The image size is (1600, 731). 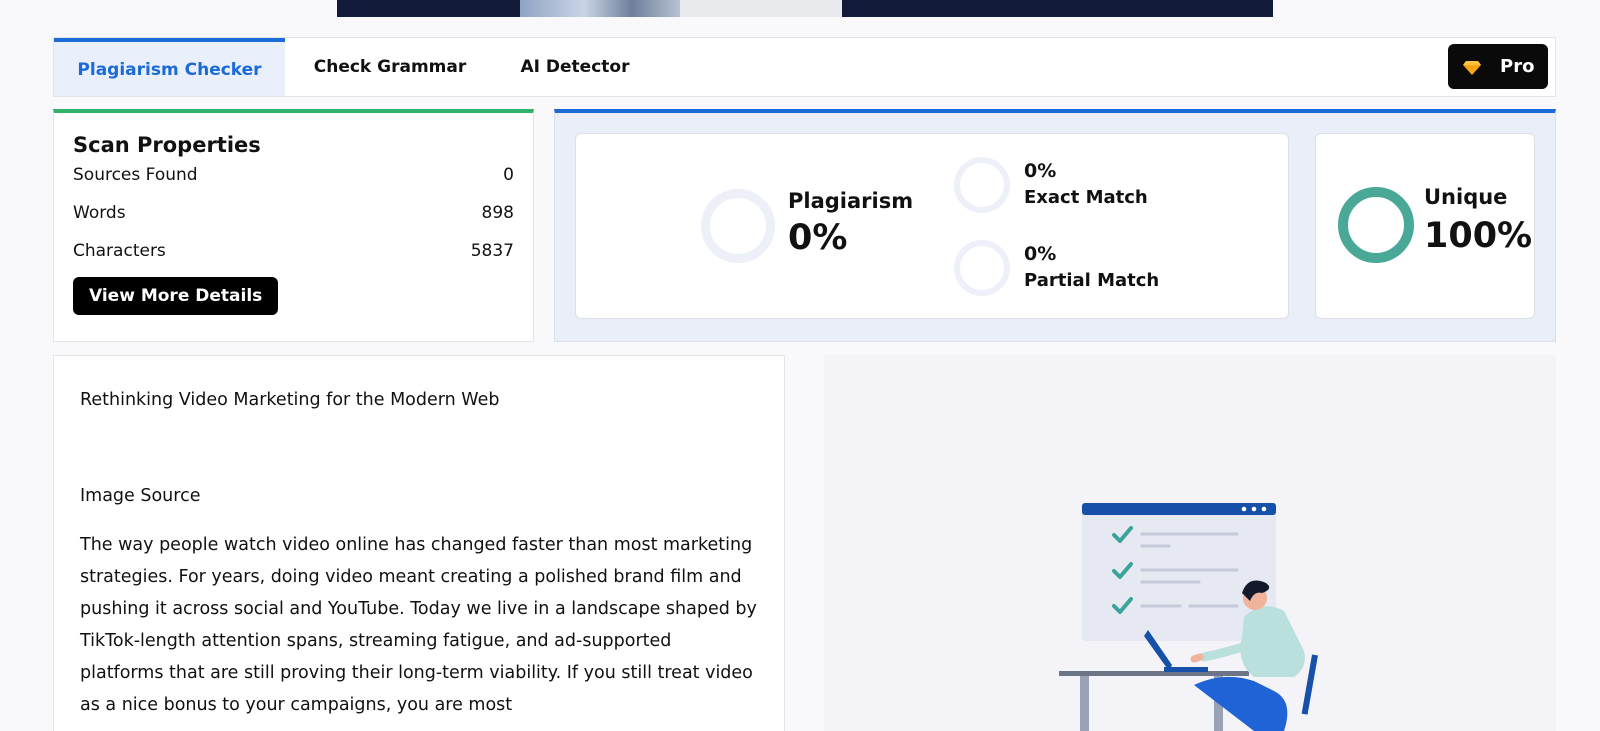 What do you see at coordinates (1040, 171) in the screenshot?
I see `exact-match-value: 0%` at bounding box center [1040, 171].